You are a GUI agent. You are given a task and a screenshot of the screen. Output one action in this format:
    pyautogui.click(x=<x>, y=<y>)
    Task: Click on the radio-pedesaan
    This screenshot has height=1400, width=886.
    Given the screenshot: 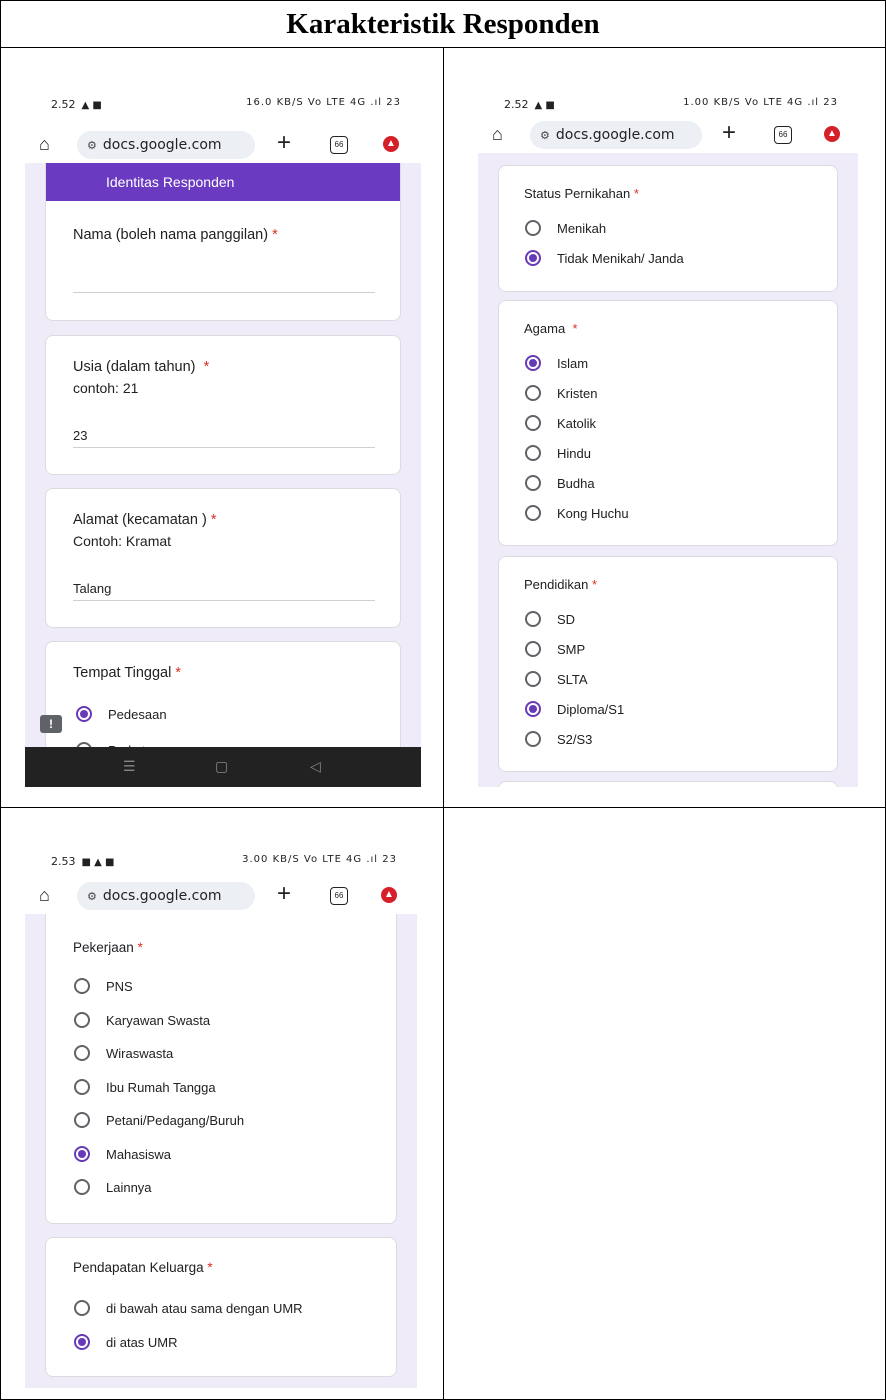 What is the action you would take?
    pyautogui.click(x=84, y=714)
    